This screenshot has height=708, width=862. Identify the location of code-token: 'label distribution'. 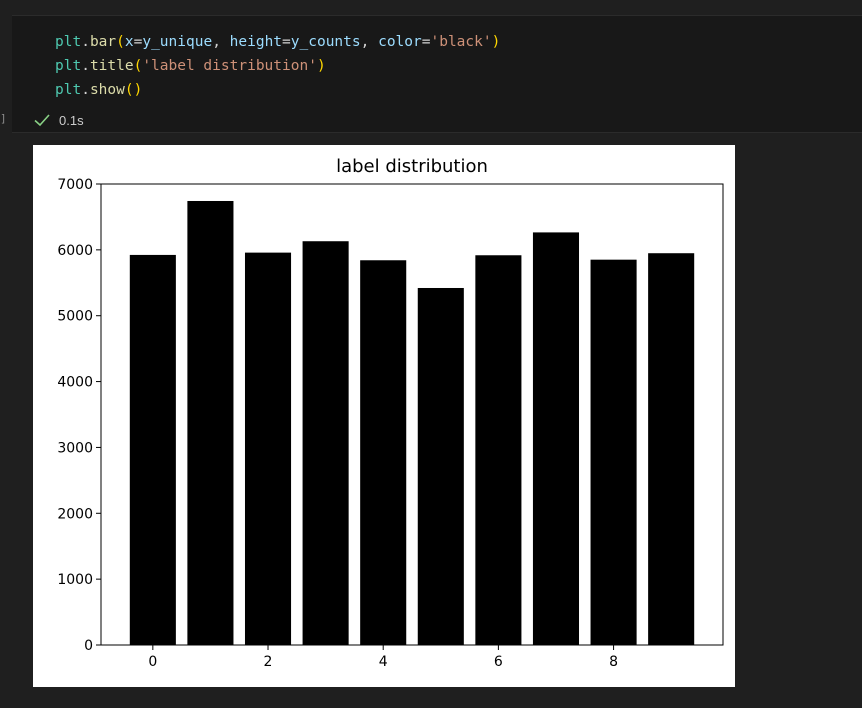
(229, 66).